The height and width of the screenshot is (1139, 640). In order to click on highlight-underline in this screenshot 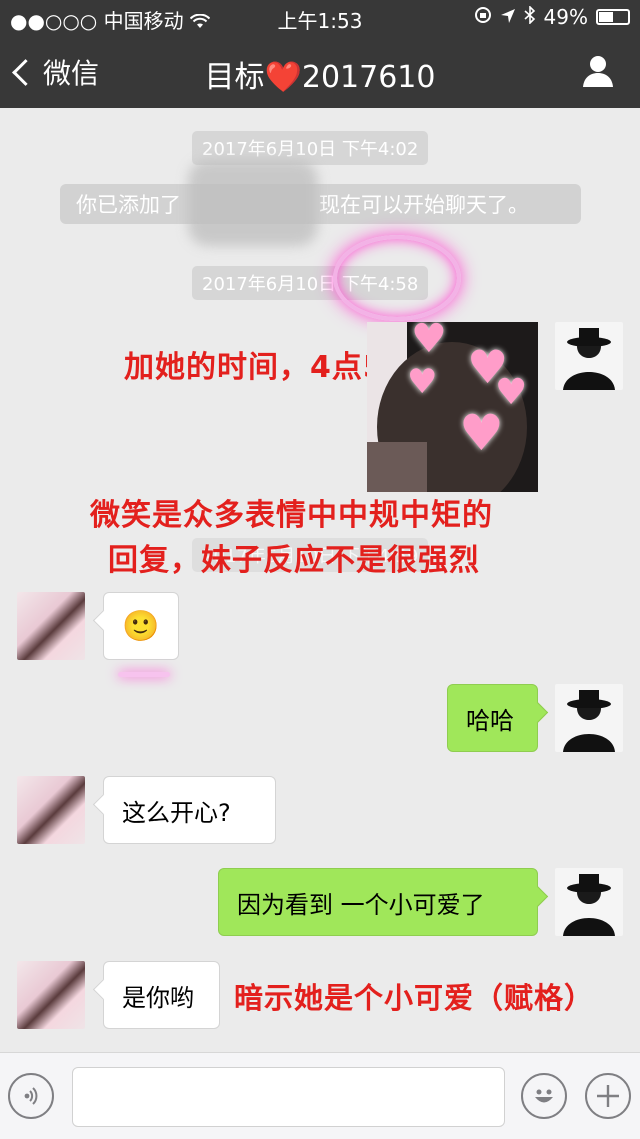, I will do `click(144, 674)`.